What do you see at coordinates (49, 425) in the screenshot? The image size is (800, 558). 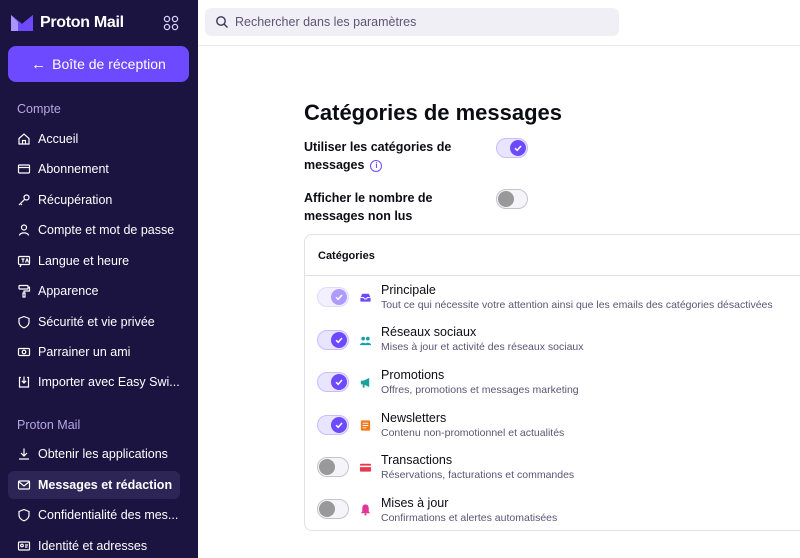 I see `section-title-proton-mail: Proton Mail` at bounding box center [49, 425].